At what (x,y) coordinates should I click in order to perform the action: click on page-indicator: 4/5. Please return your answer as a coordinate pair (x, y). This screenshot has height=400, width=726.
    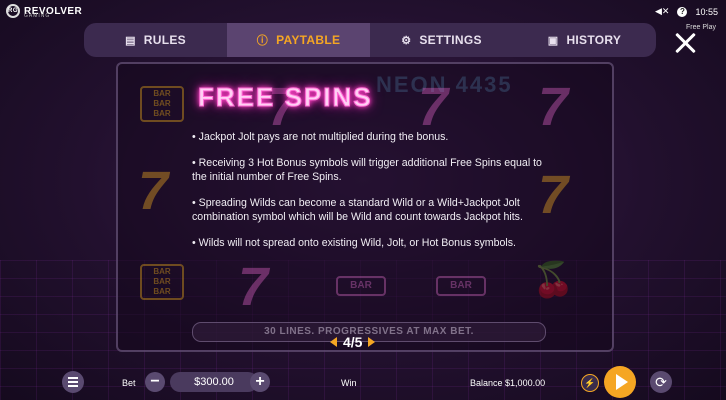
    Looking at the image, I should click on (353, 342).